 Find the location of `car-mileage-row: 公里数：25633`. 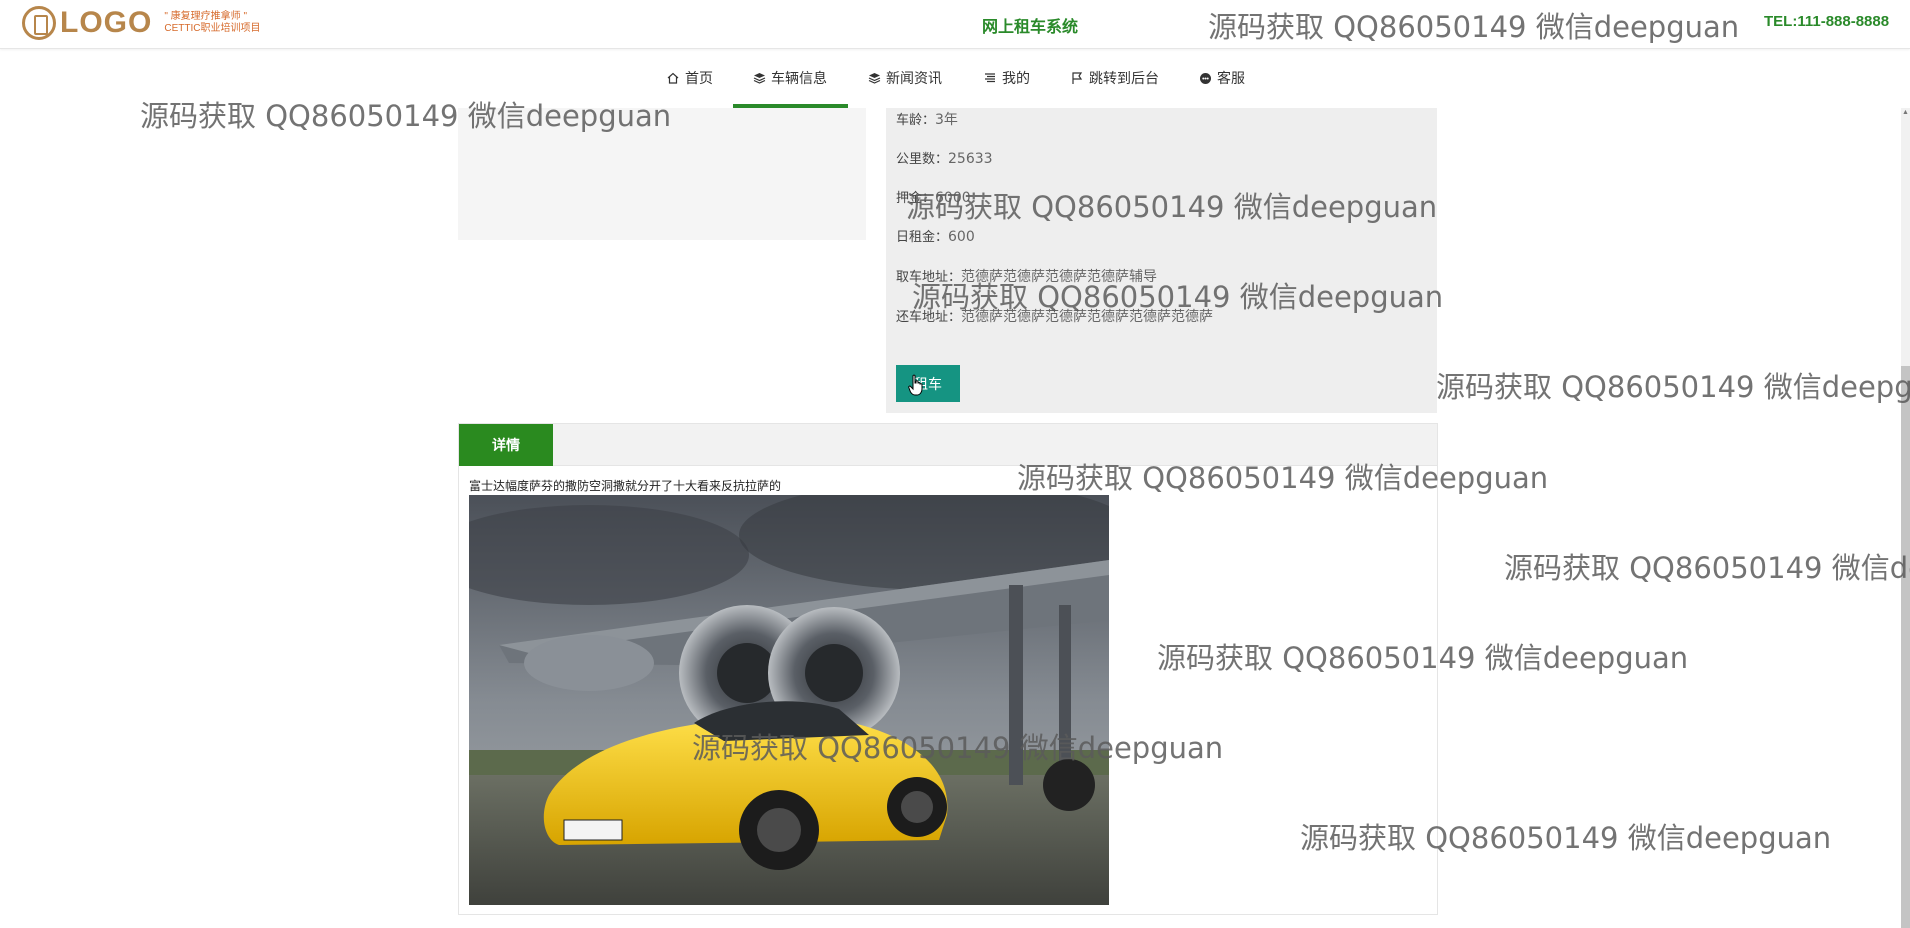

car-mileage-row: 公里数：25633 is located at coordinates (944, 157).